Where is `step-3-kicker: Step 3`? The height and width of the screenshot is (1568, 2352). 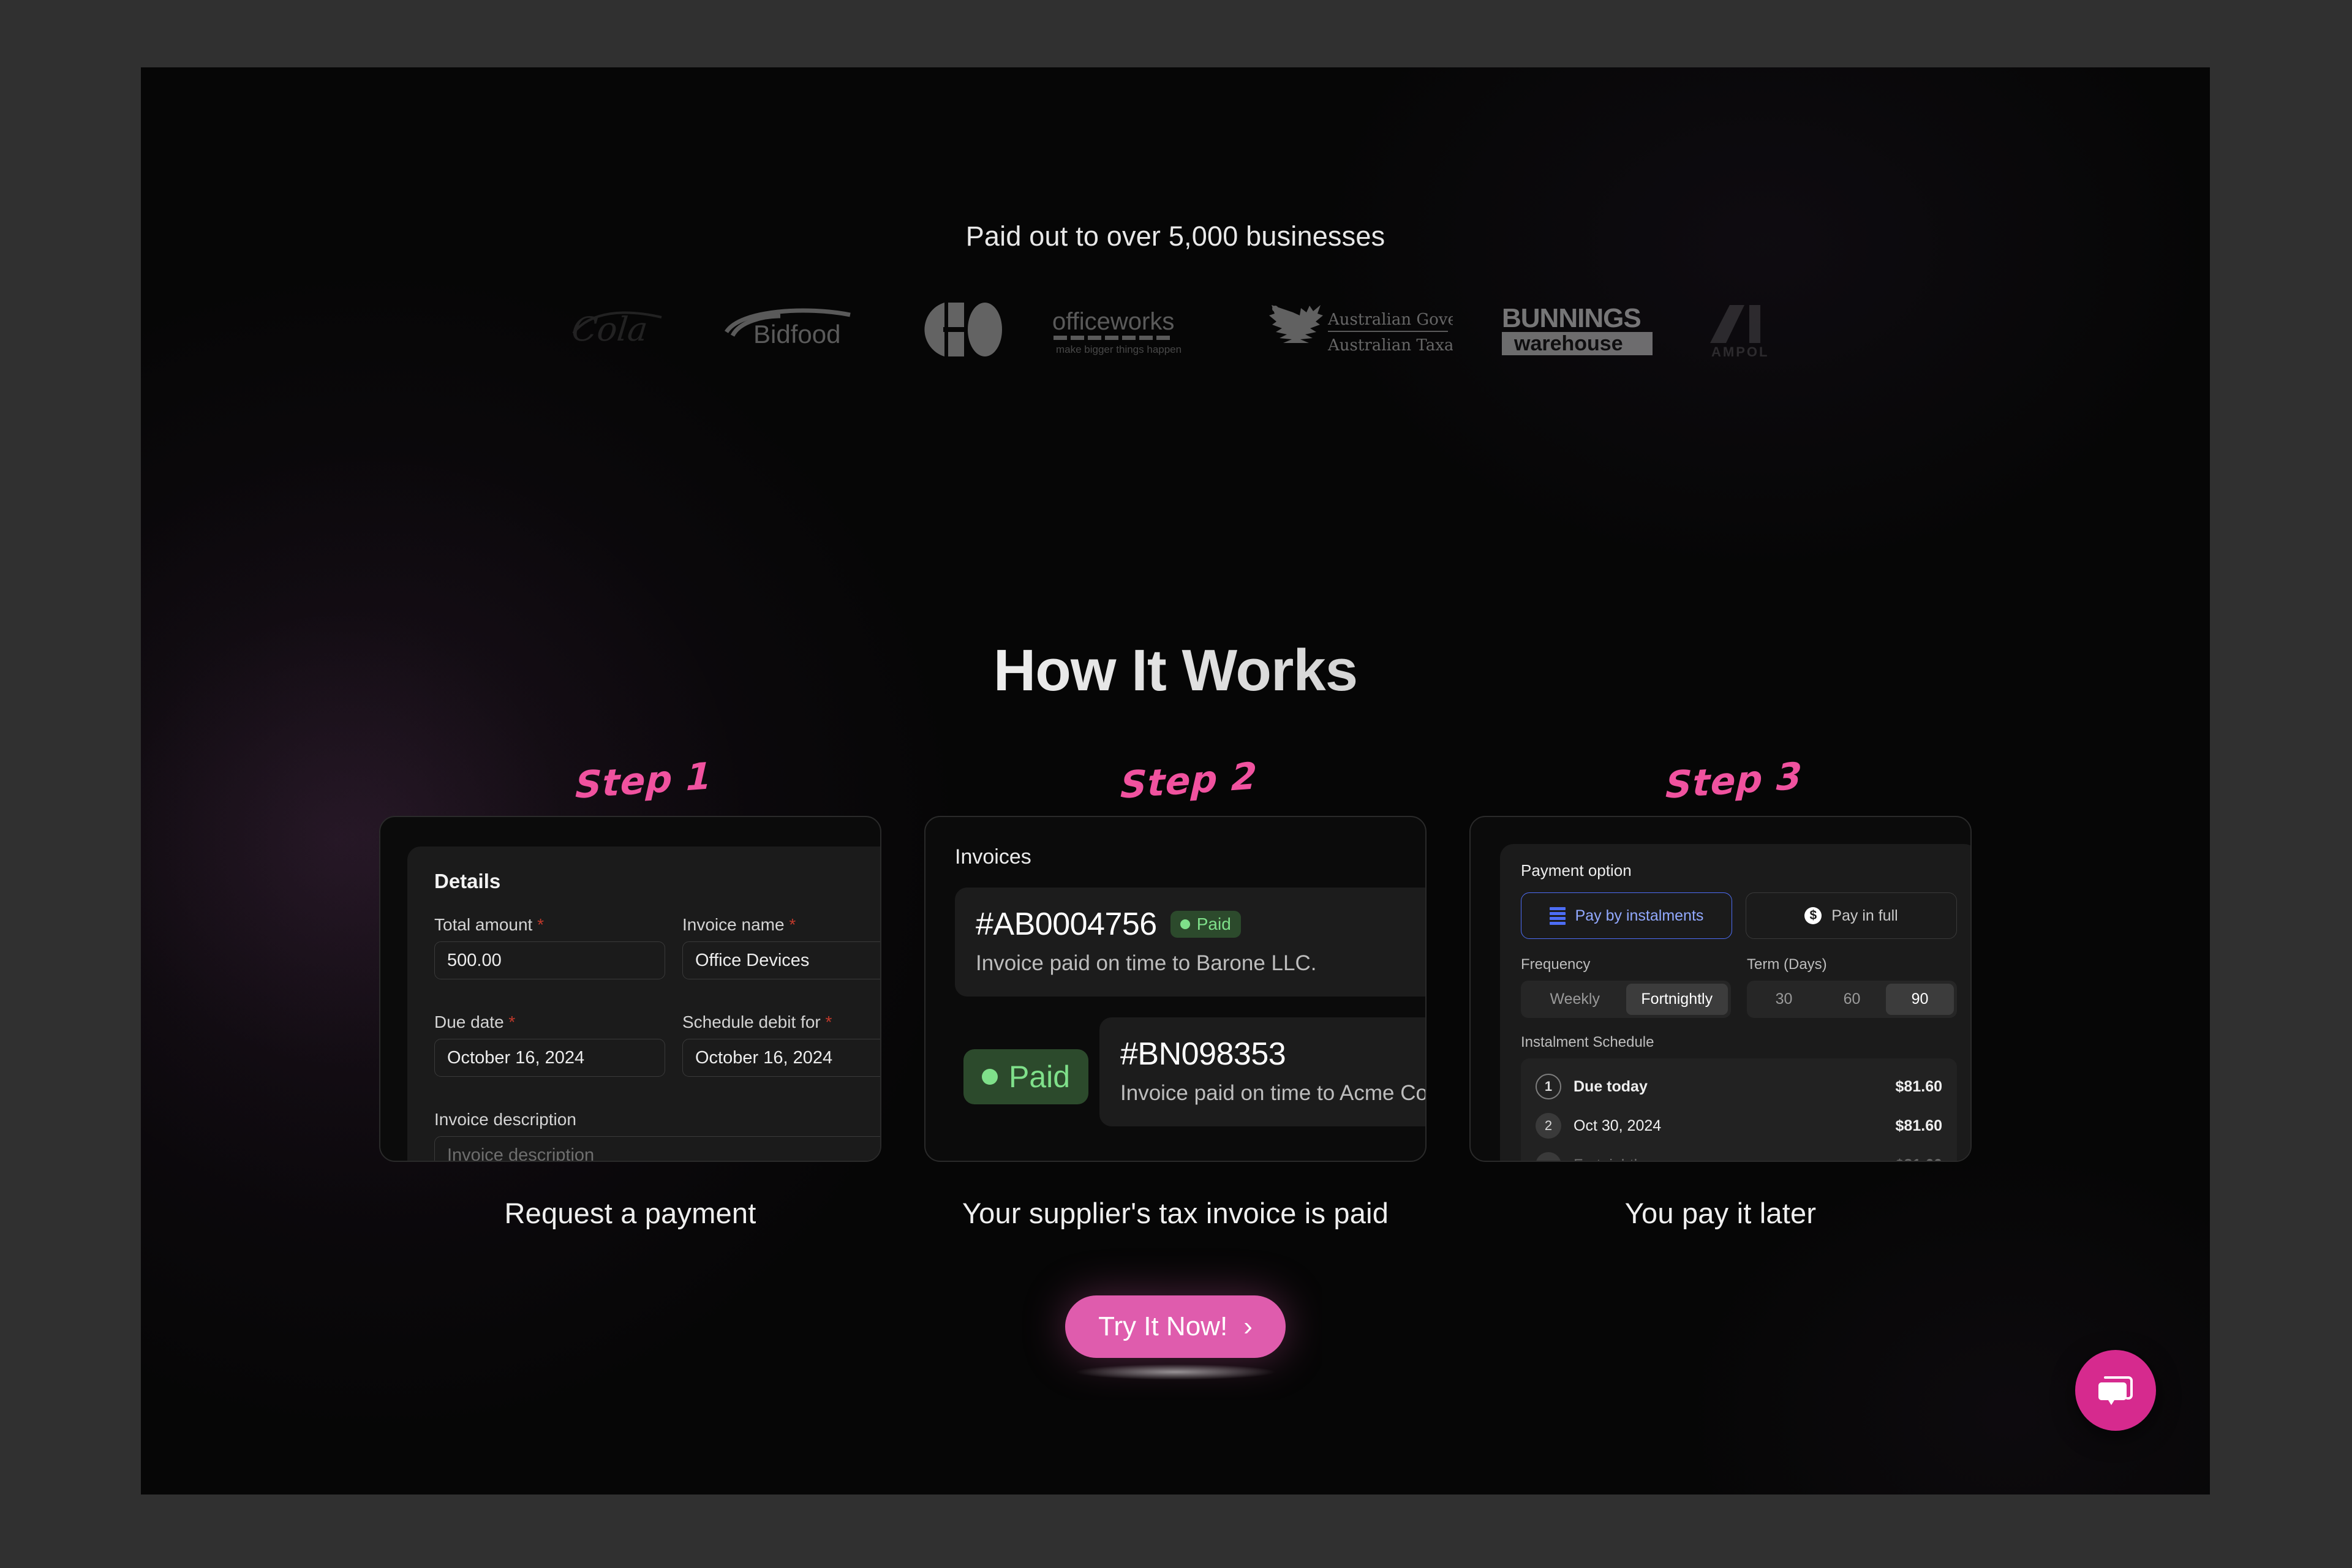 step-3-kicker: Step 3 is located at coordinates (1735, 781).